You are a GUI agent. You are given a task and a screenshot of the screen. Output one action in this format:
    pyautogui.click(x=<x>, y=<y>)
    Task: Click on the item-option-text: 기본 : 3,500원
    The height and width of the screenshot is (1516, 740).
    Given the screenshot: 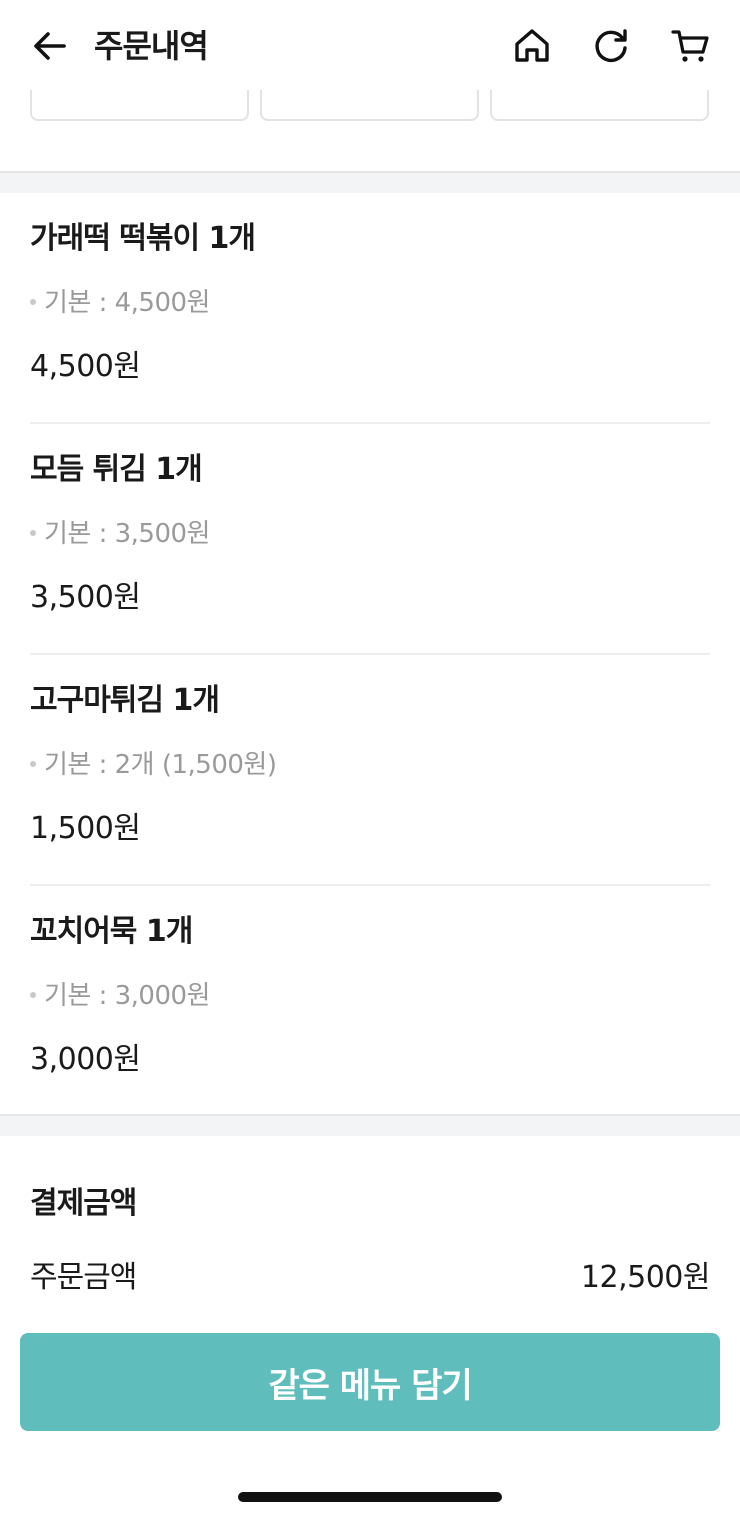 What is the action you would take?
    pyautogui.click(x=127, y=534)
    